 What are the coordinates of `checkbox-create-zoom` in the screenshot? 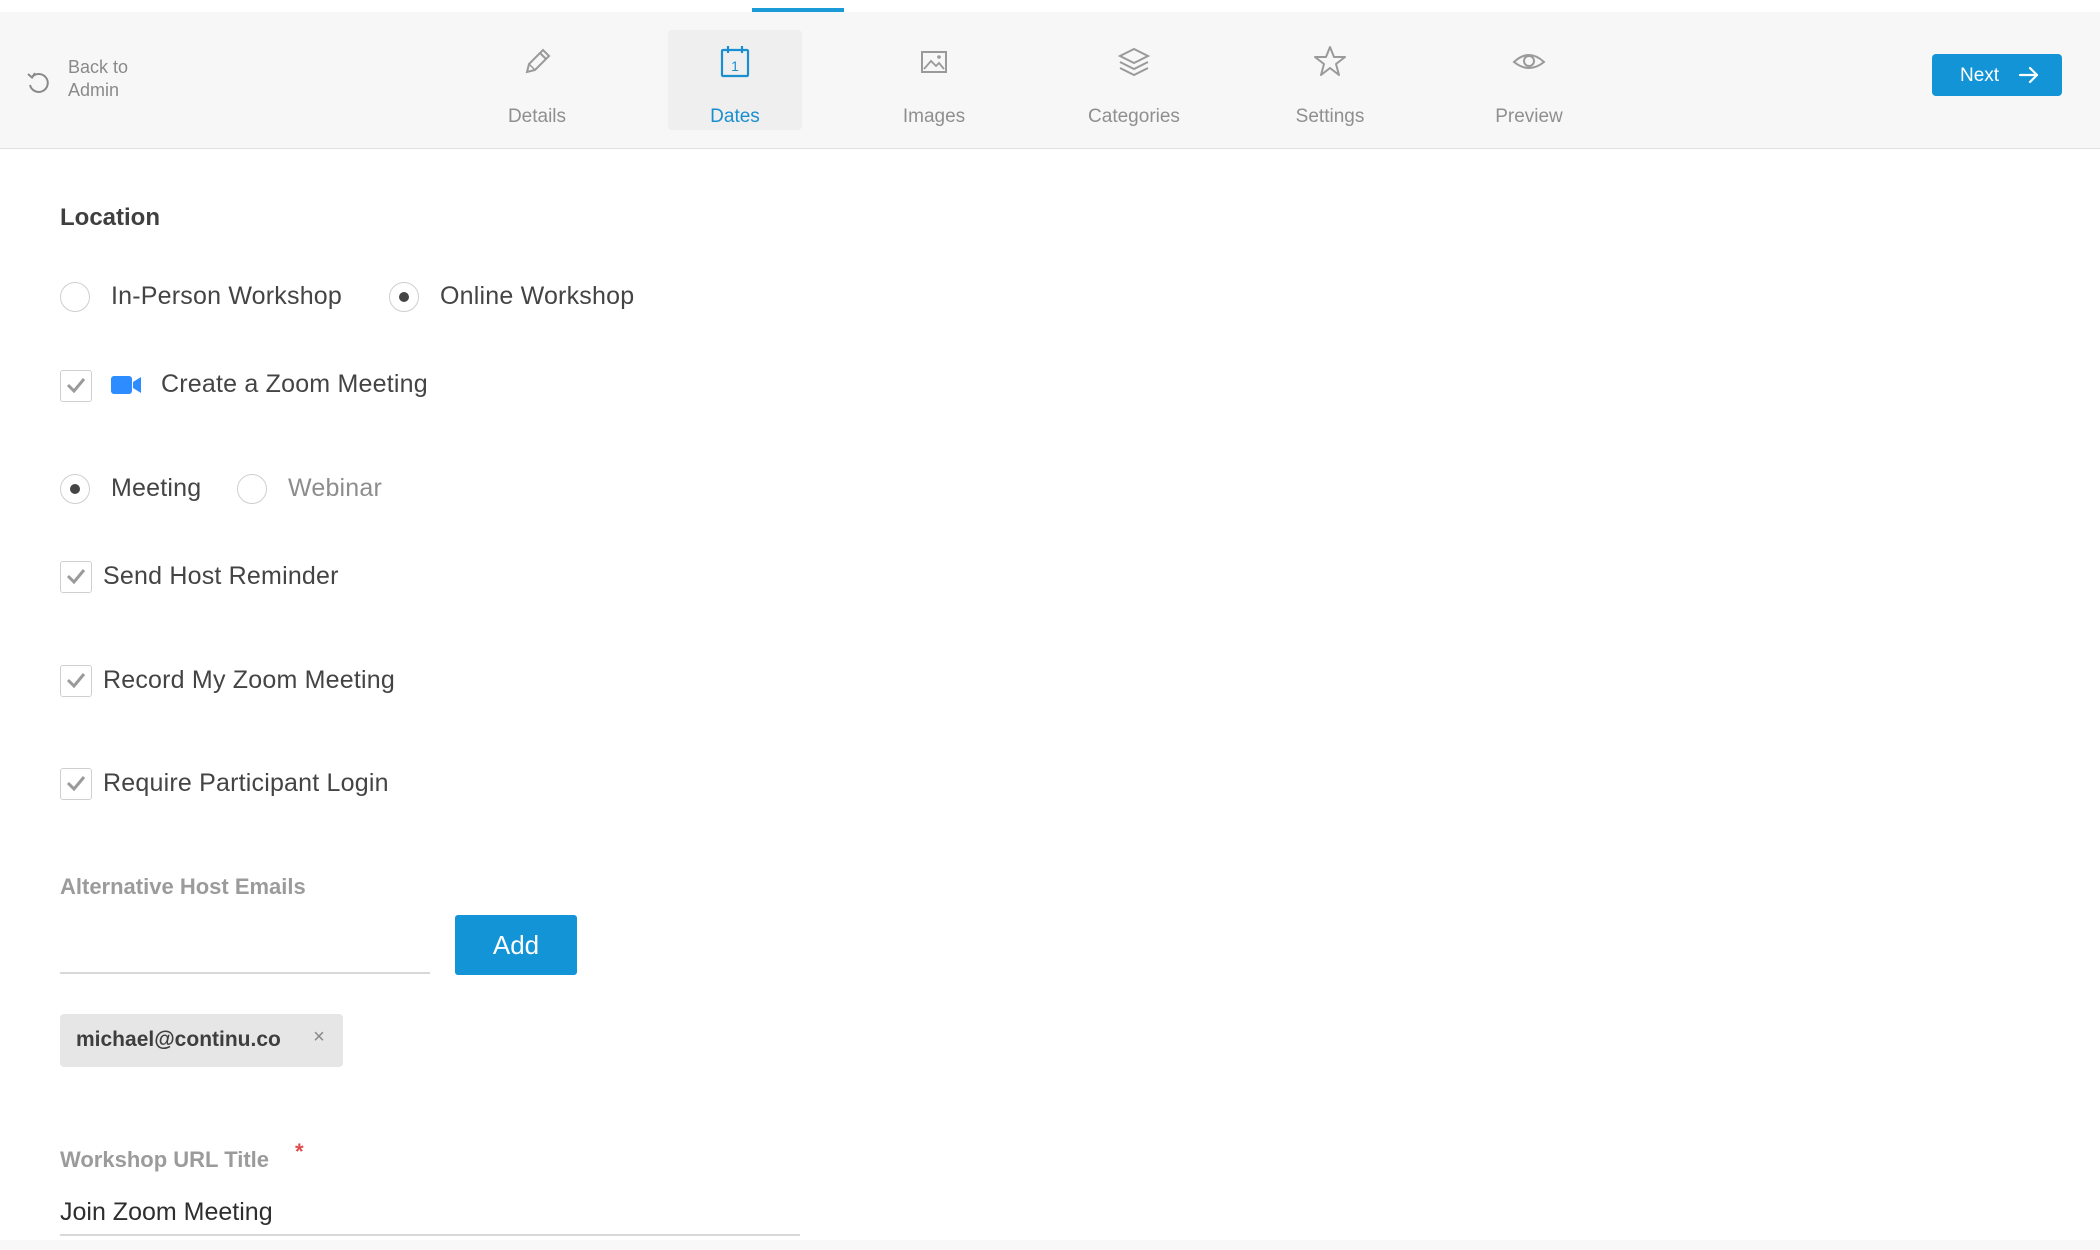 It's located at (76, 386).